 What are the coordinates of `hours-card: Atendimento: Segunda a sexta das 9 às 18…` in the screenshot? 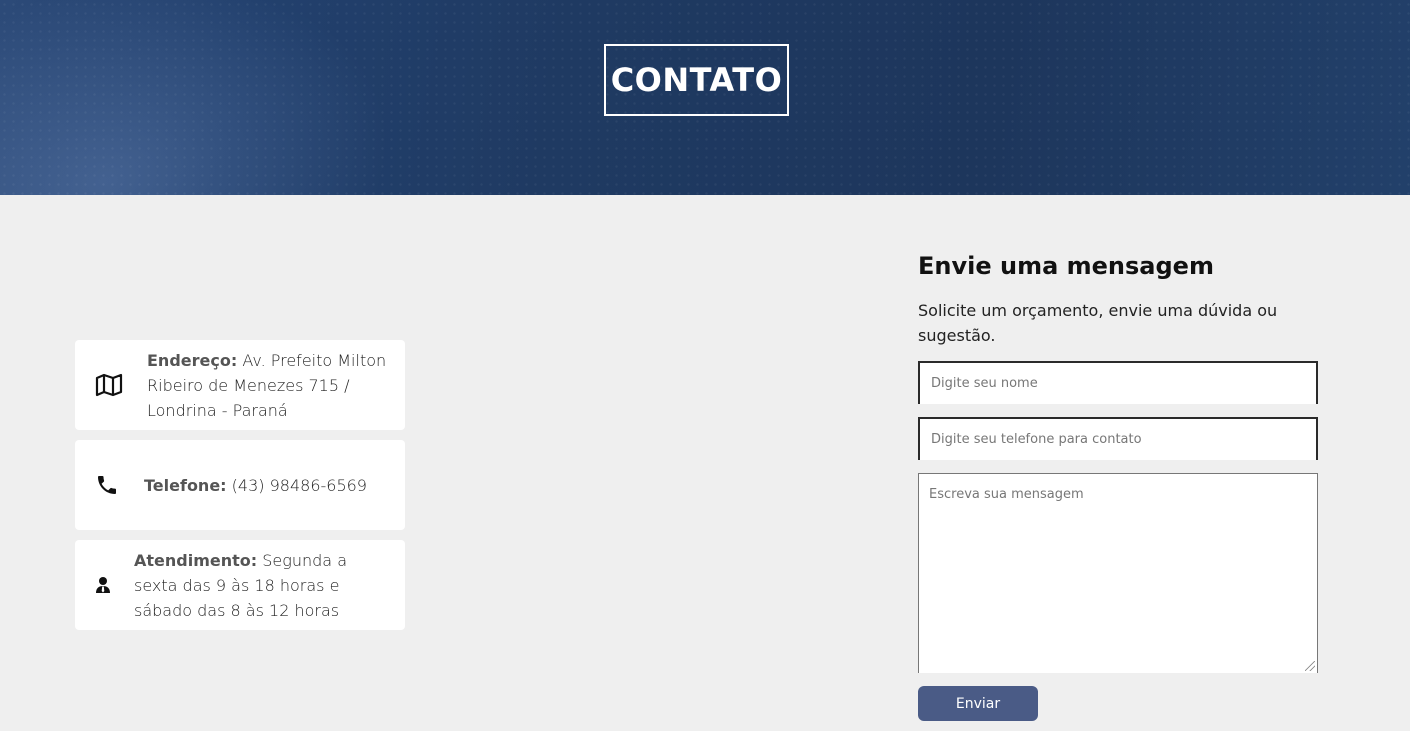 It's located at (240, 585).